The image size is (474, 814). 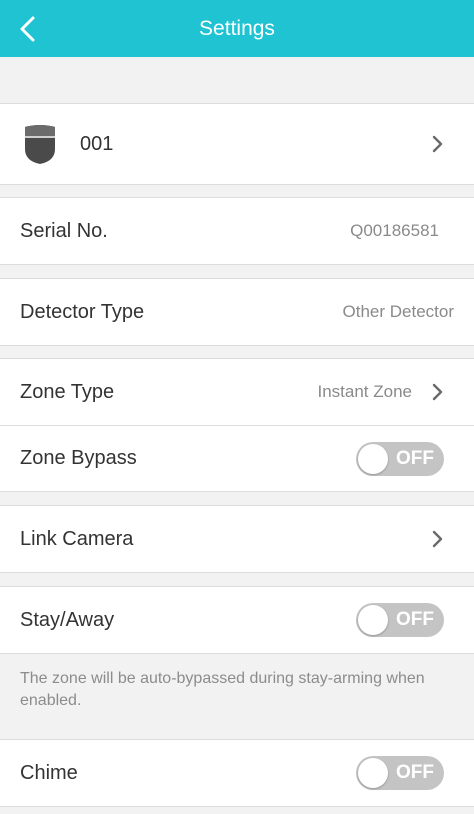 What do you see at coordinates (237, 458) in the screenshot?
I see `zone-bypass-row: Zone Bypass OFF` at bounding box center [237, 458].